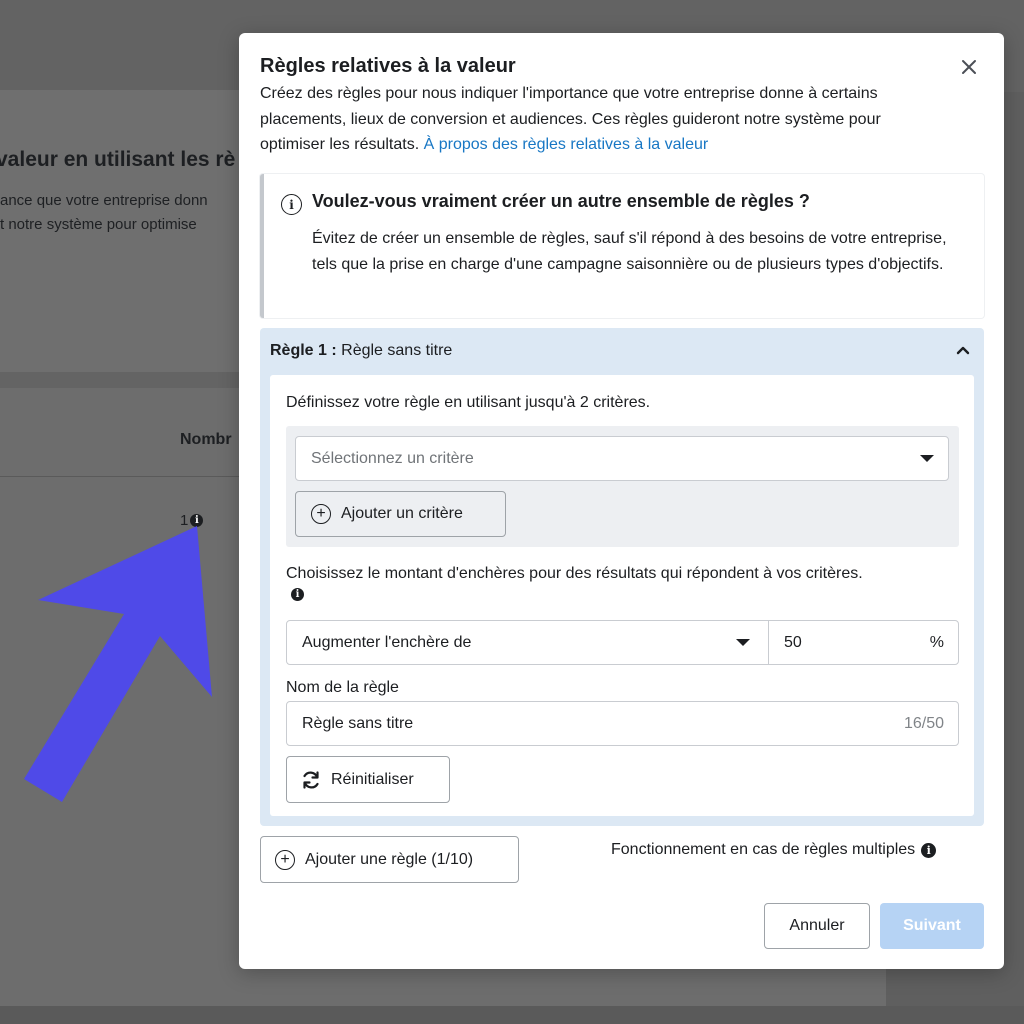 The image size is (1024, 1024). I want to click on add-rule-label: Ajouter une règle (1/10), so click(389, 859).